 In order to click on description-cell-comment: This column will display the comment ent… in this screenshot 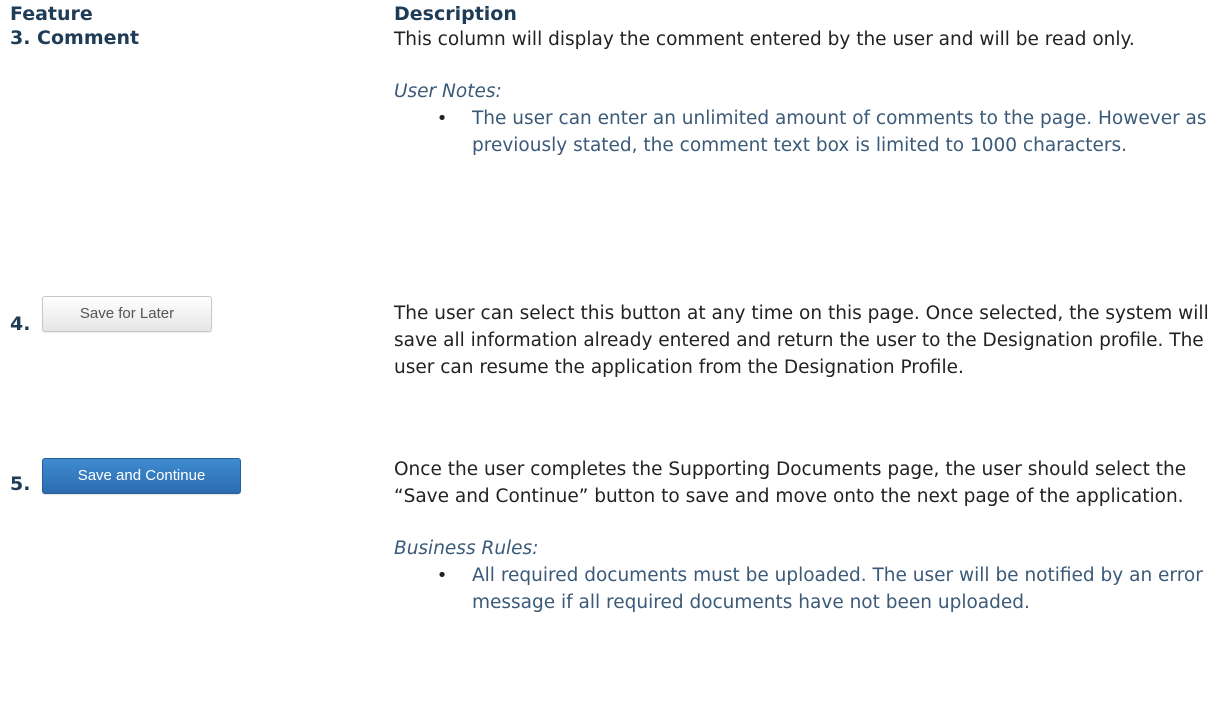, I will do `click(804, 92)`.